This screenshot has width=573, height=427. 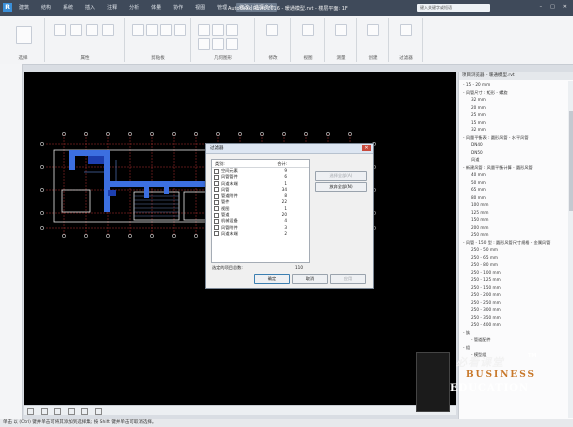 What do you see at coordinates (218, 44) in the screenshot?
I see `rotate-icon` at bounding box center [218, 44].